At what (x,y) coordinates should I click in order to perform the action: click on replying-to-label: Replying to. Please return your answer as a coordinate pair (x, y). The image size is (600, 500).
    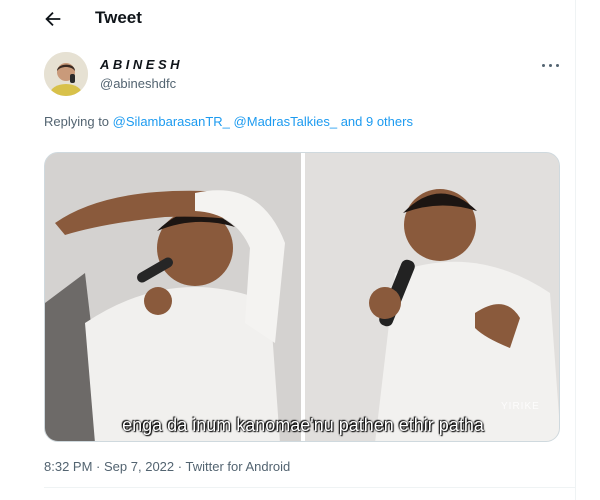
    Looking at the image, I should click on (77, 121).